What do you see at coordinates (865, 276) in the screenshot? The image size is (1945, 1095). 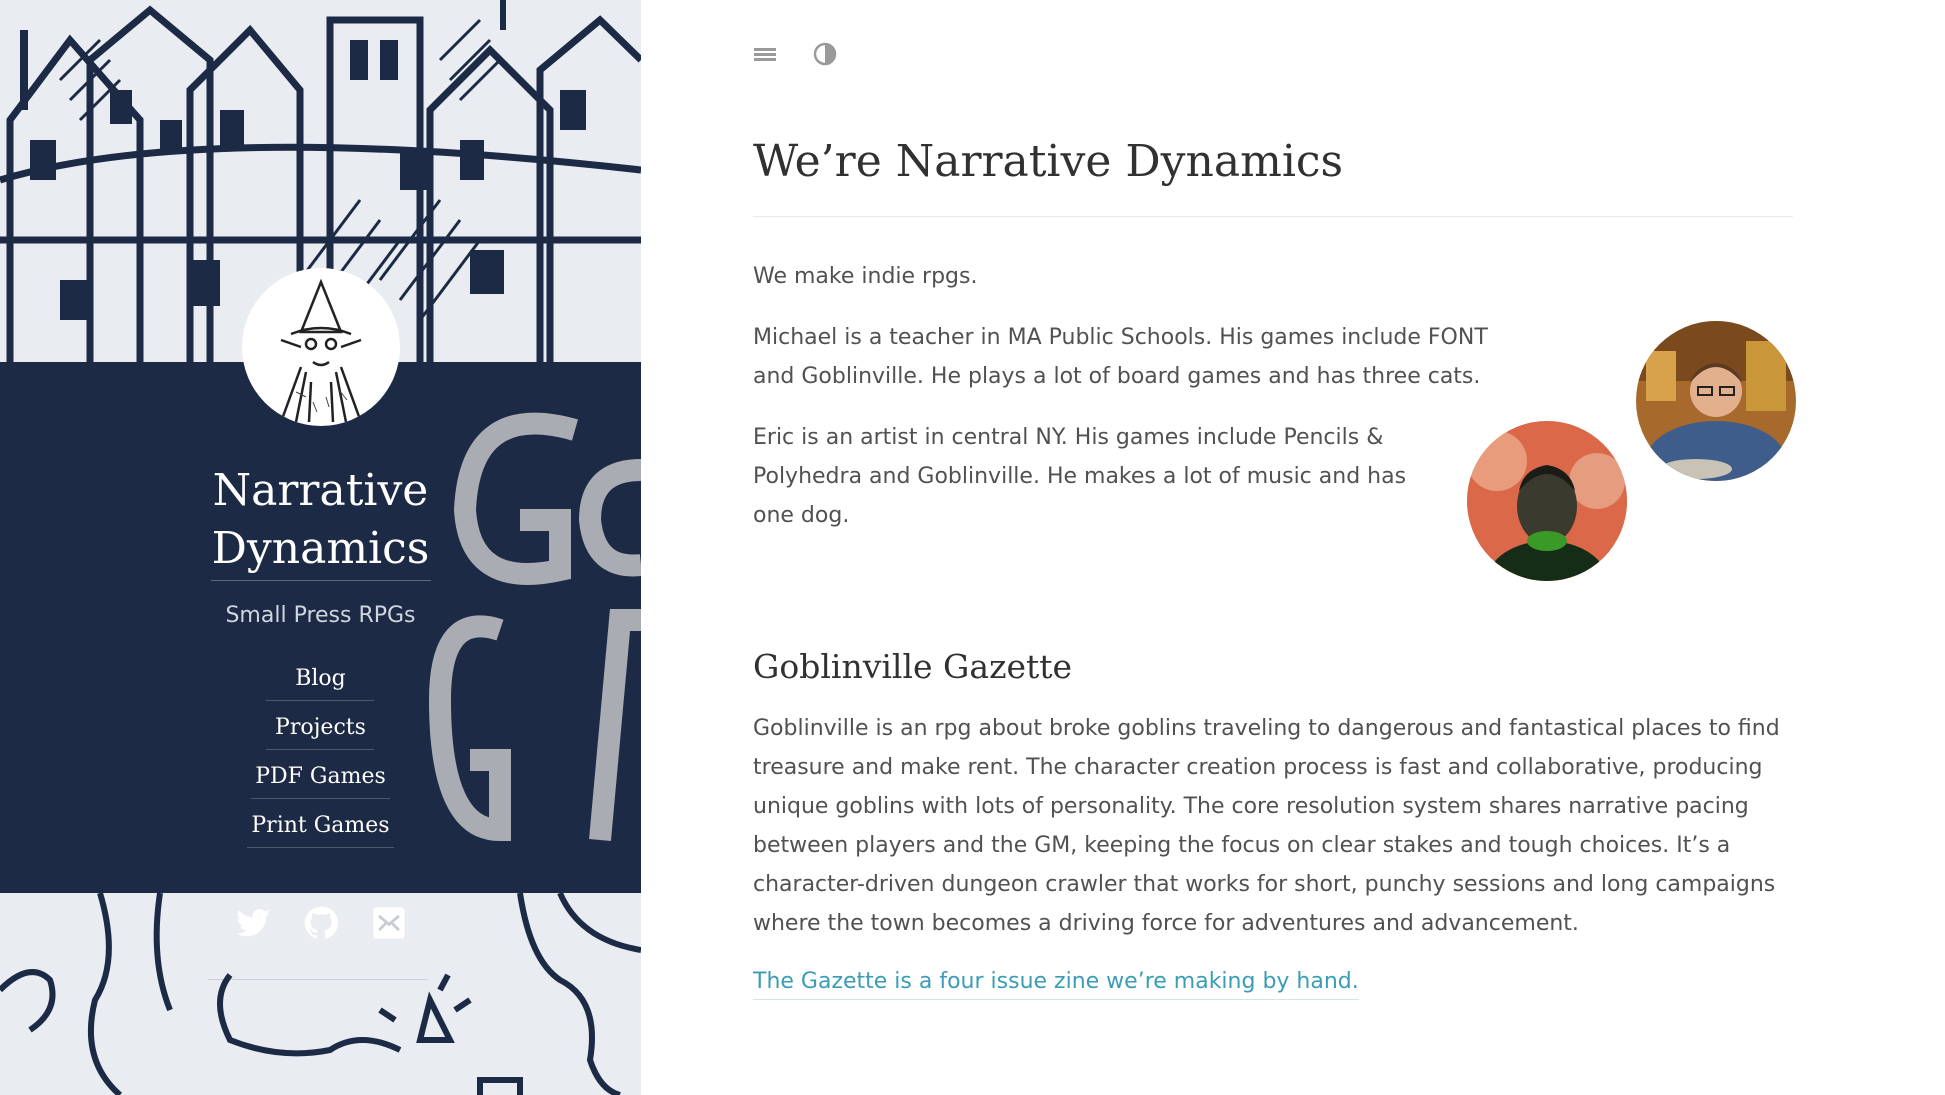 I see `intro-paragraph: We make indie rpgs.` at bounding box center [865, 276].